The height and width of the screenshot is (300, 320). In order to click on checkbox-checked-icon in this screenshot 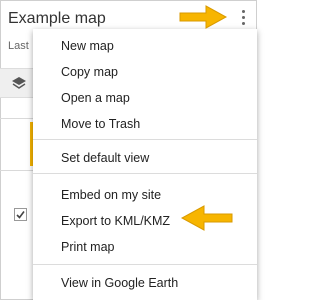, I will do `click(20, 215)`.